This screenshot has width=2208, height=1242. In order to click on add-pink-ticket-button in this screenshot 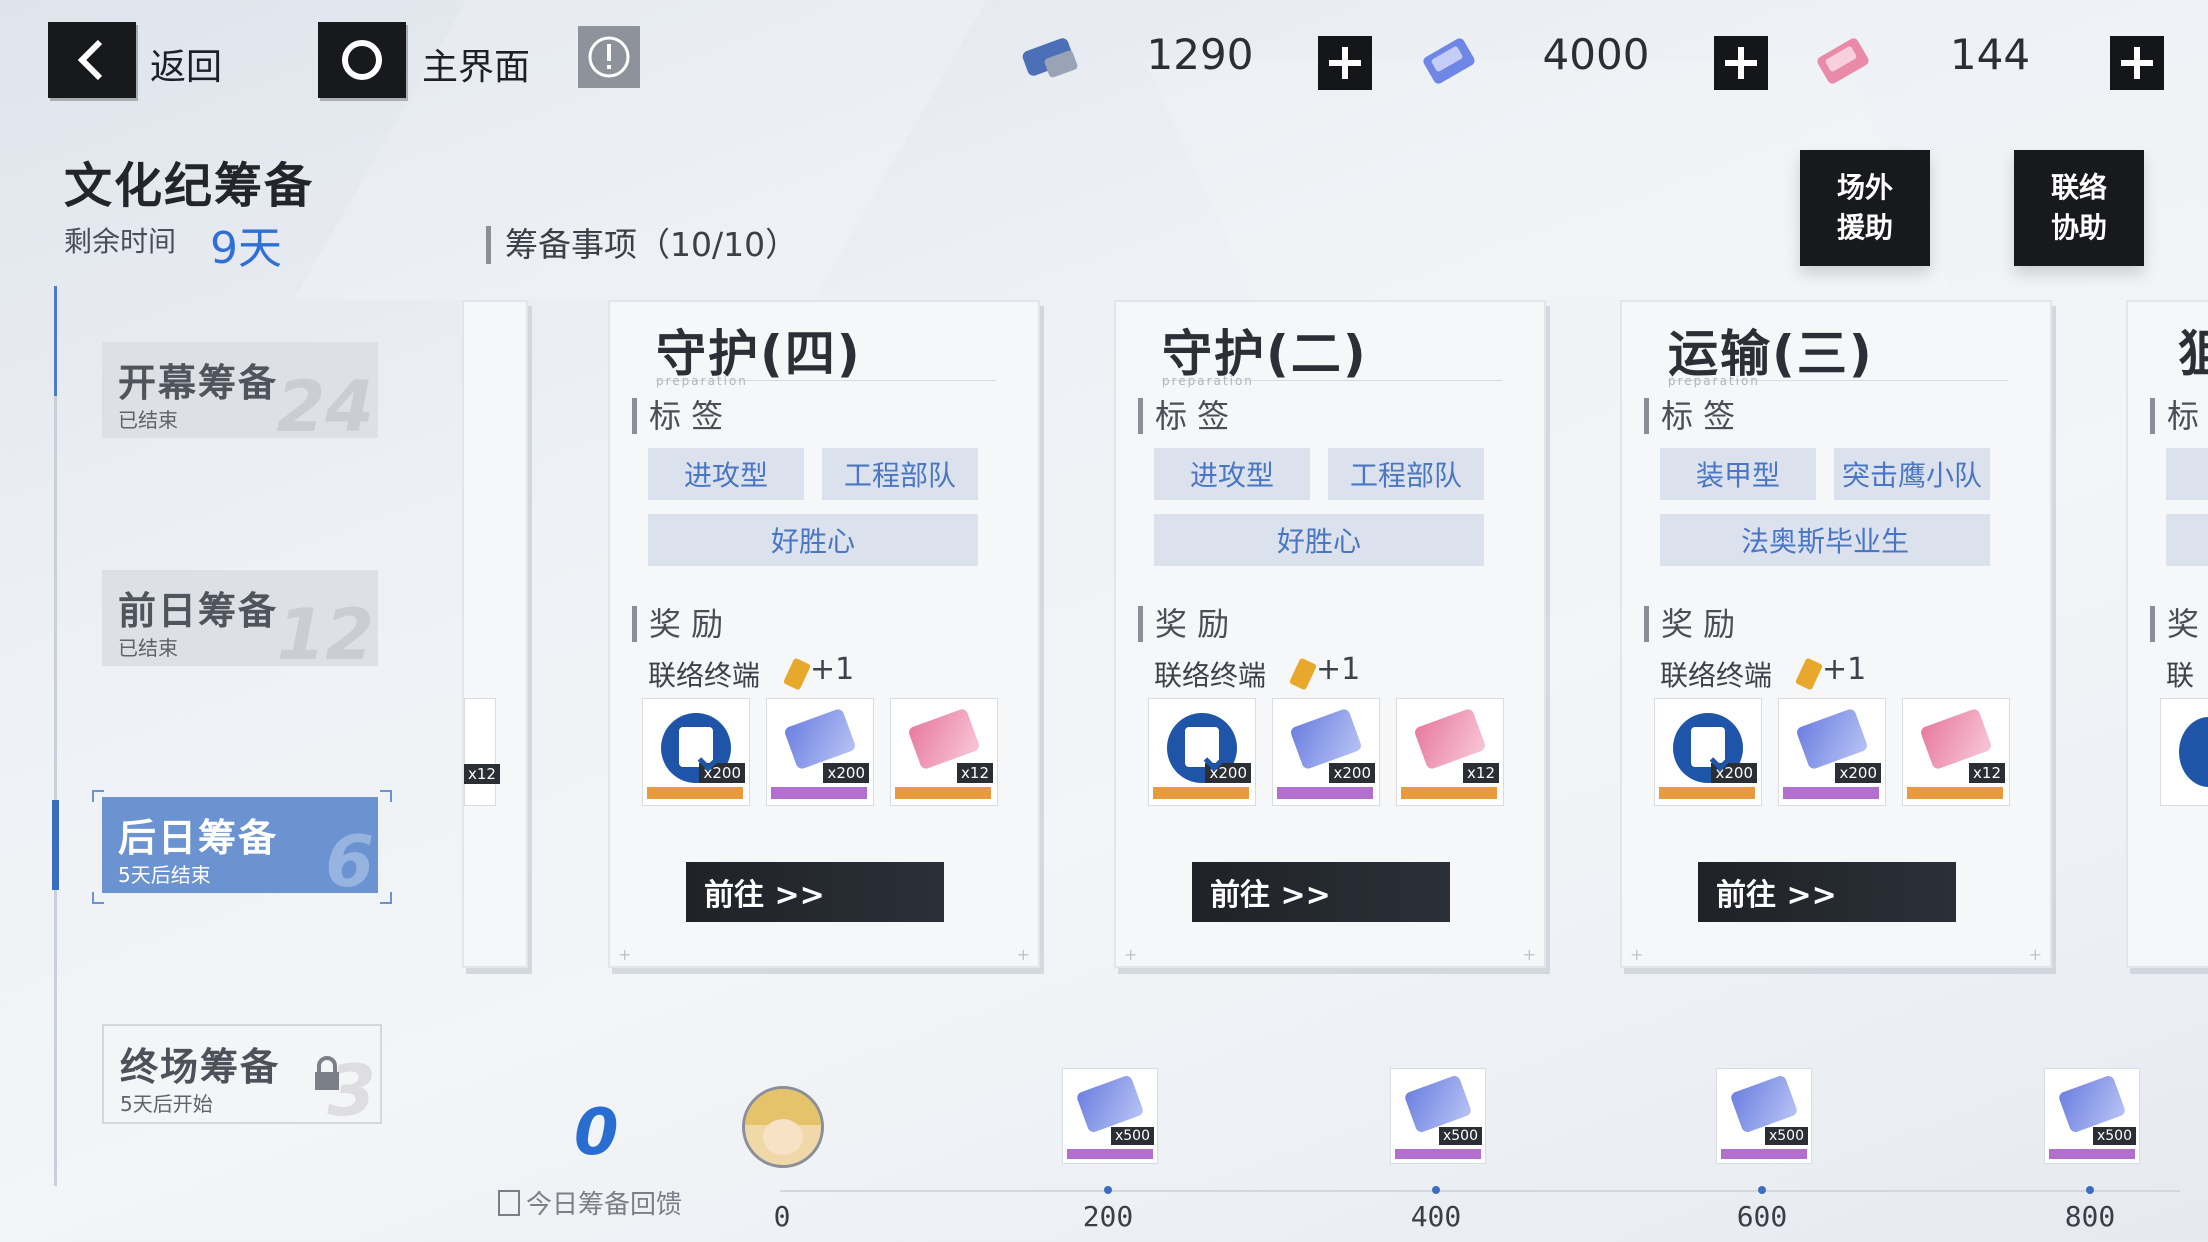, I will do `click(2137, 63)`.